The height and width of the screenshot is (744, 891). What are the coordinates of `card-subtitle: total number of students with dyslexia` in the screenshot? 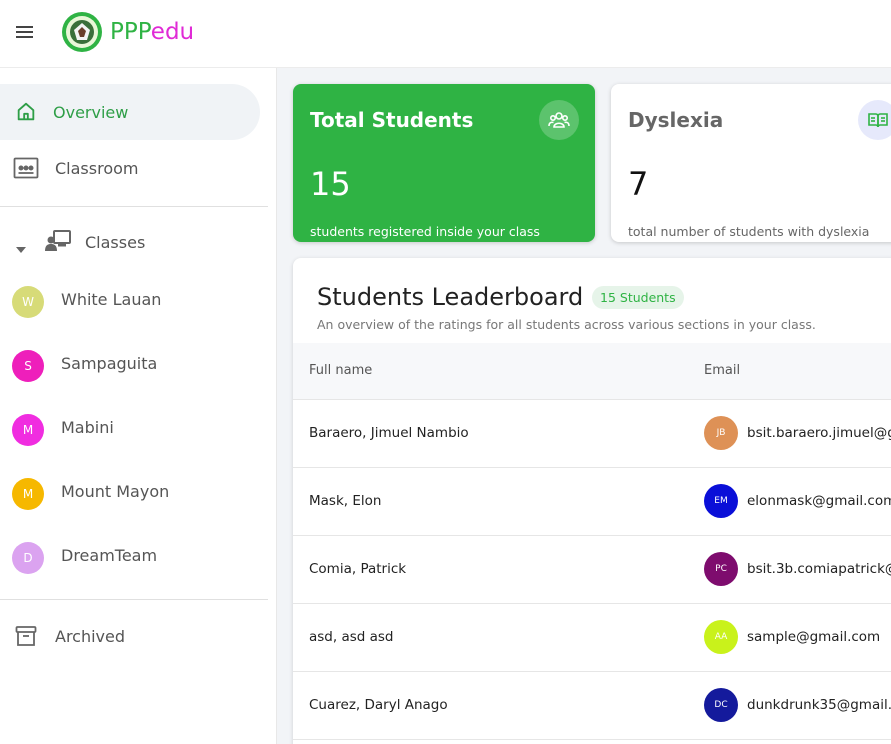 It's located at (749, 231).